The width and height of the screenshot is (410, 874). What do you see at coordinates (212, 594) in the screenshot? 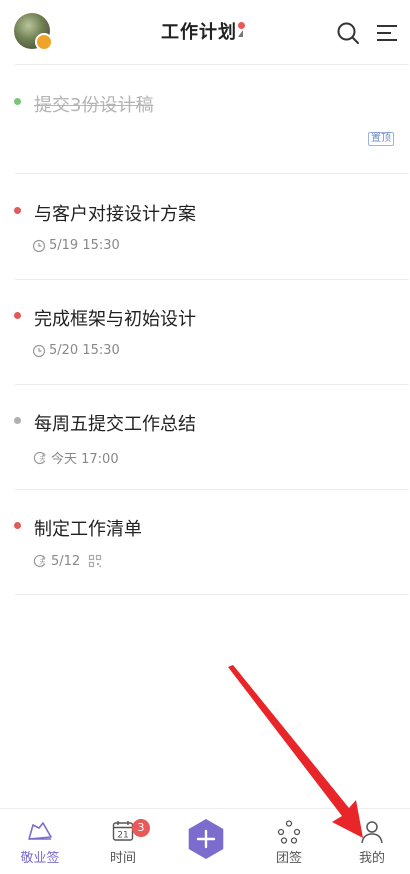
I see `task-divider` at bounding box center [212, 594].